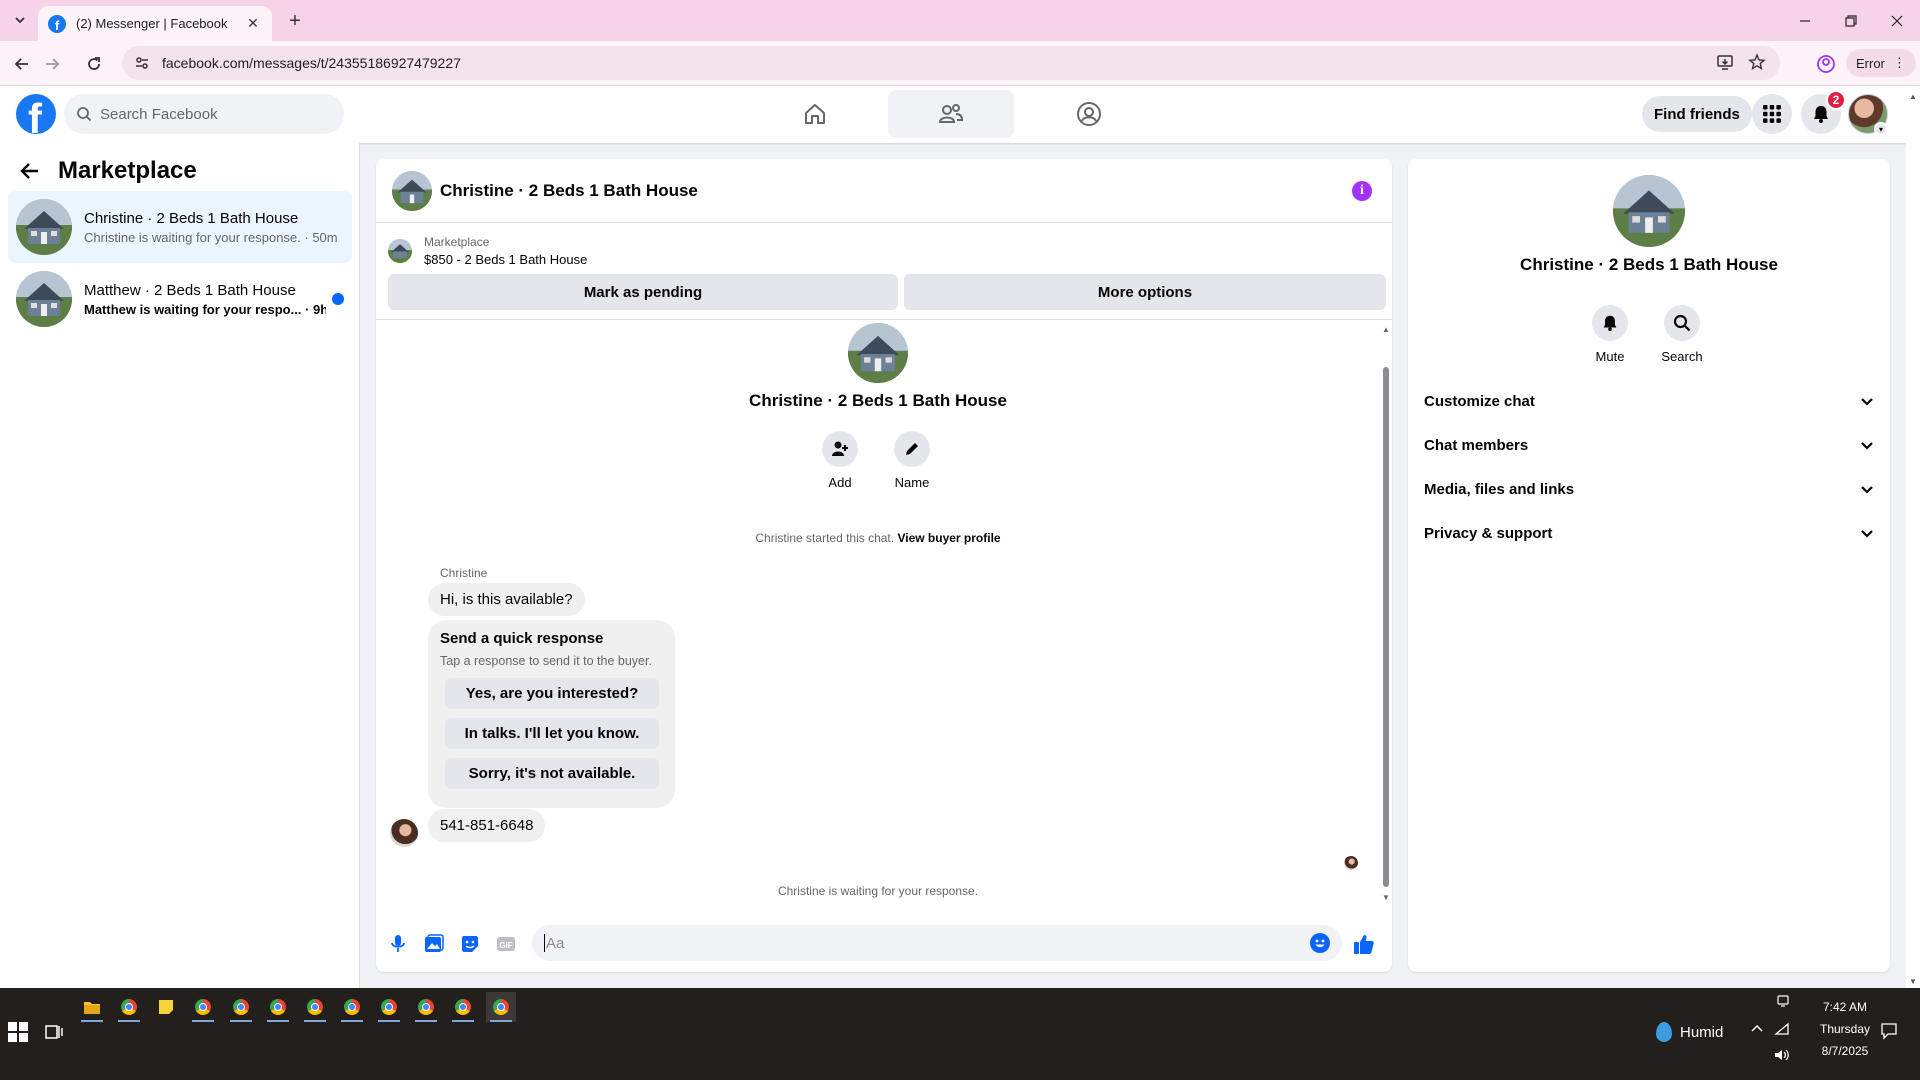 This screenshot has width=1920, height=1080. I want to click on gif-icon: GIF, so click(506, 944).